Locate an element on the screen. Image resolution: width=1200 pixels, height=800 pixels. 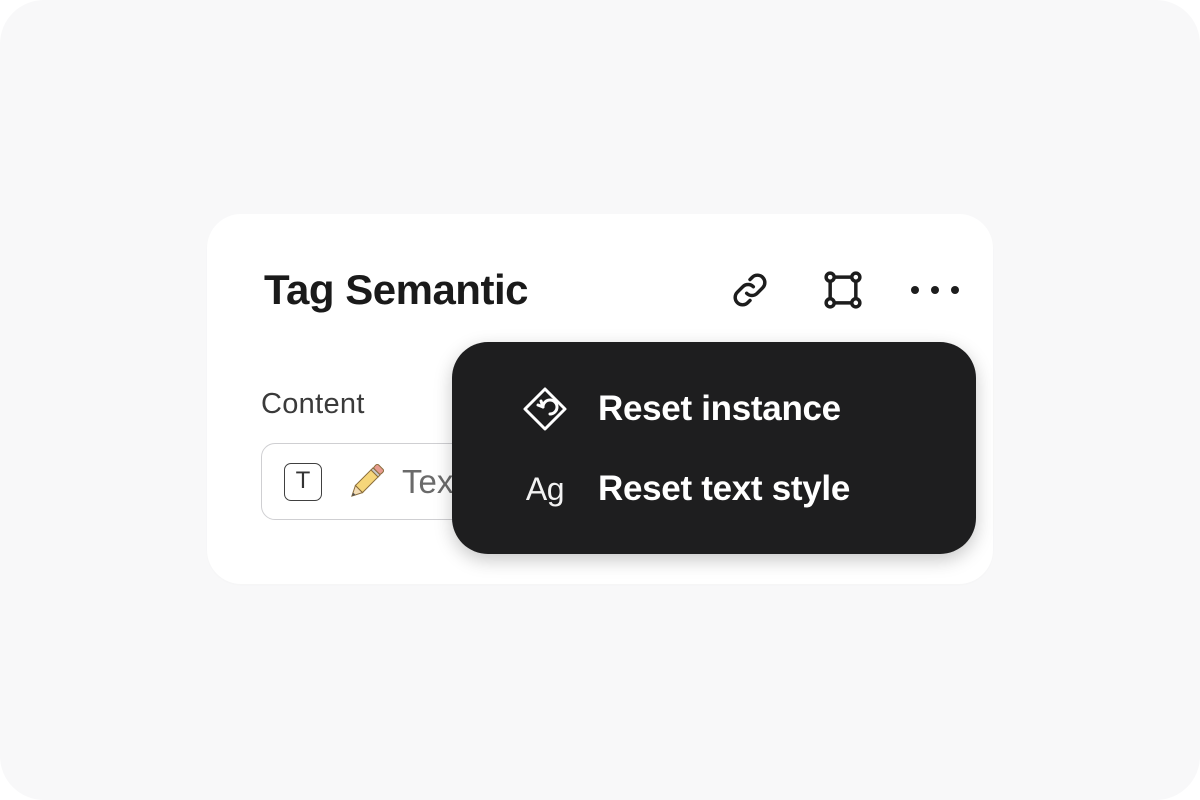
frame-button is located at coordinates (843, 290).